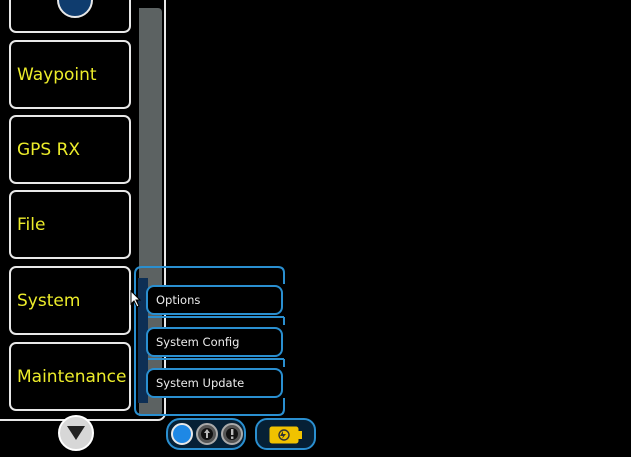  I want to click on menu-item-waypoint: Waypoint, so click(70, 74).